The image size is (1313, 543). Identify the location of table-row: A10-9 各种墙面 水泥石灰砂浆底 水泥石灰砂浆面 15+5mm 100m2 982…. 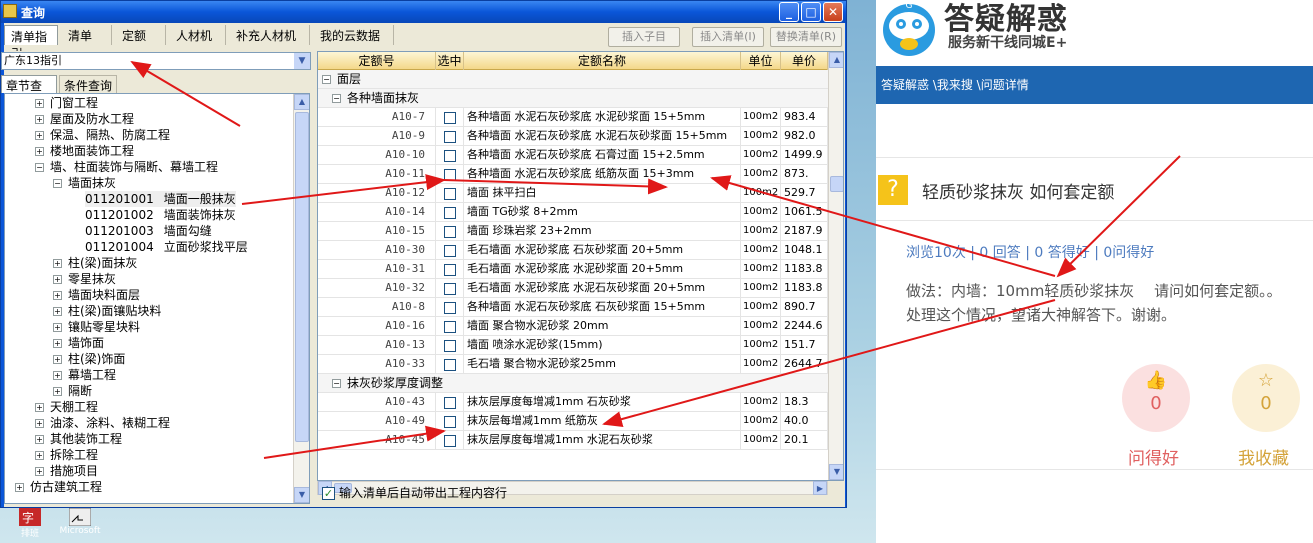
(573, 136).